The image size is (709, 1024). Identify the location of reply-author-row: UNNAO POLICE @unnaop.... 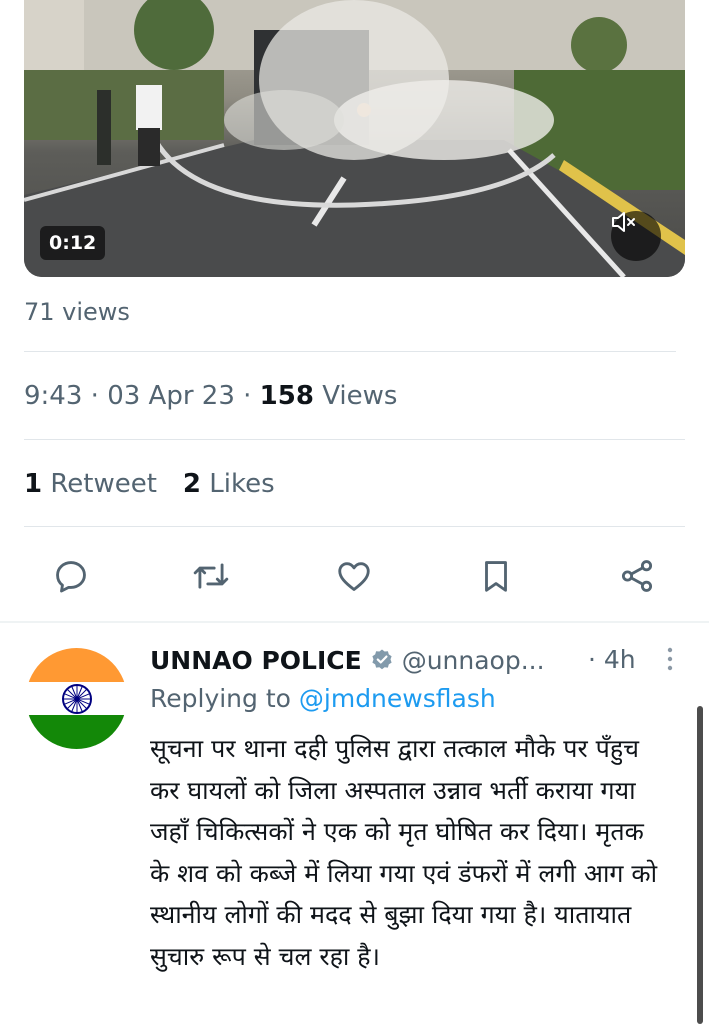
(347, 660).